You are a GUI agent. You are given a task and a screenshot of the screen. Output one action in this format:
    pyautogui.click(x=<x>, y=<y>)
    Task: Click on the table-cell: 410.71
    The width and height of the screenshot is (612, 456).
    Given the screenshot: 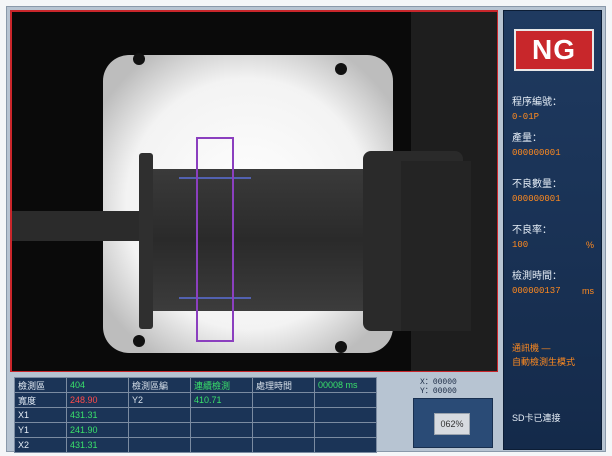 What is the action you would take?
    pyautogui.click(x=221, y=400)
    